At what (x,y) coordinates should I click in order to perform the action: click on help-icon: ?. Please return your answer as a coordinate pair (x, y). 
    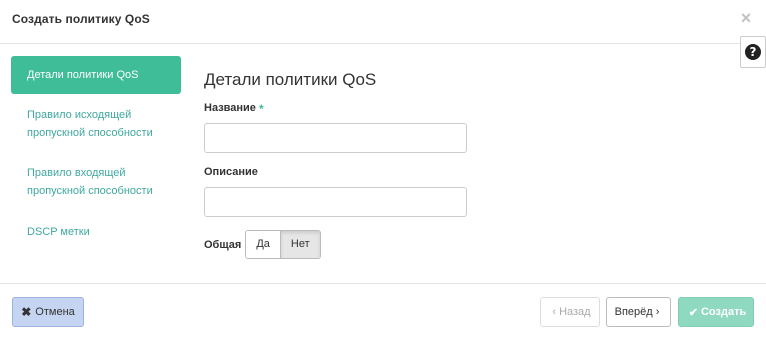
    Looking at the image, I should click on (753, 52).